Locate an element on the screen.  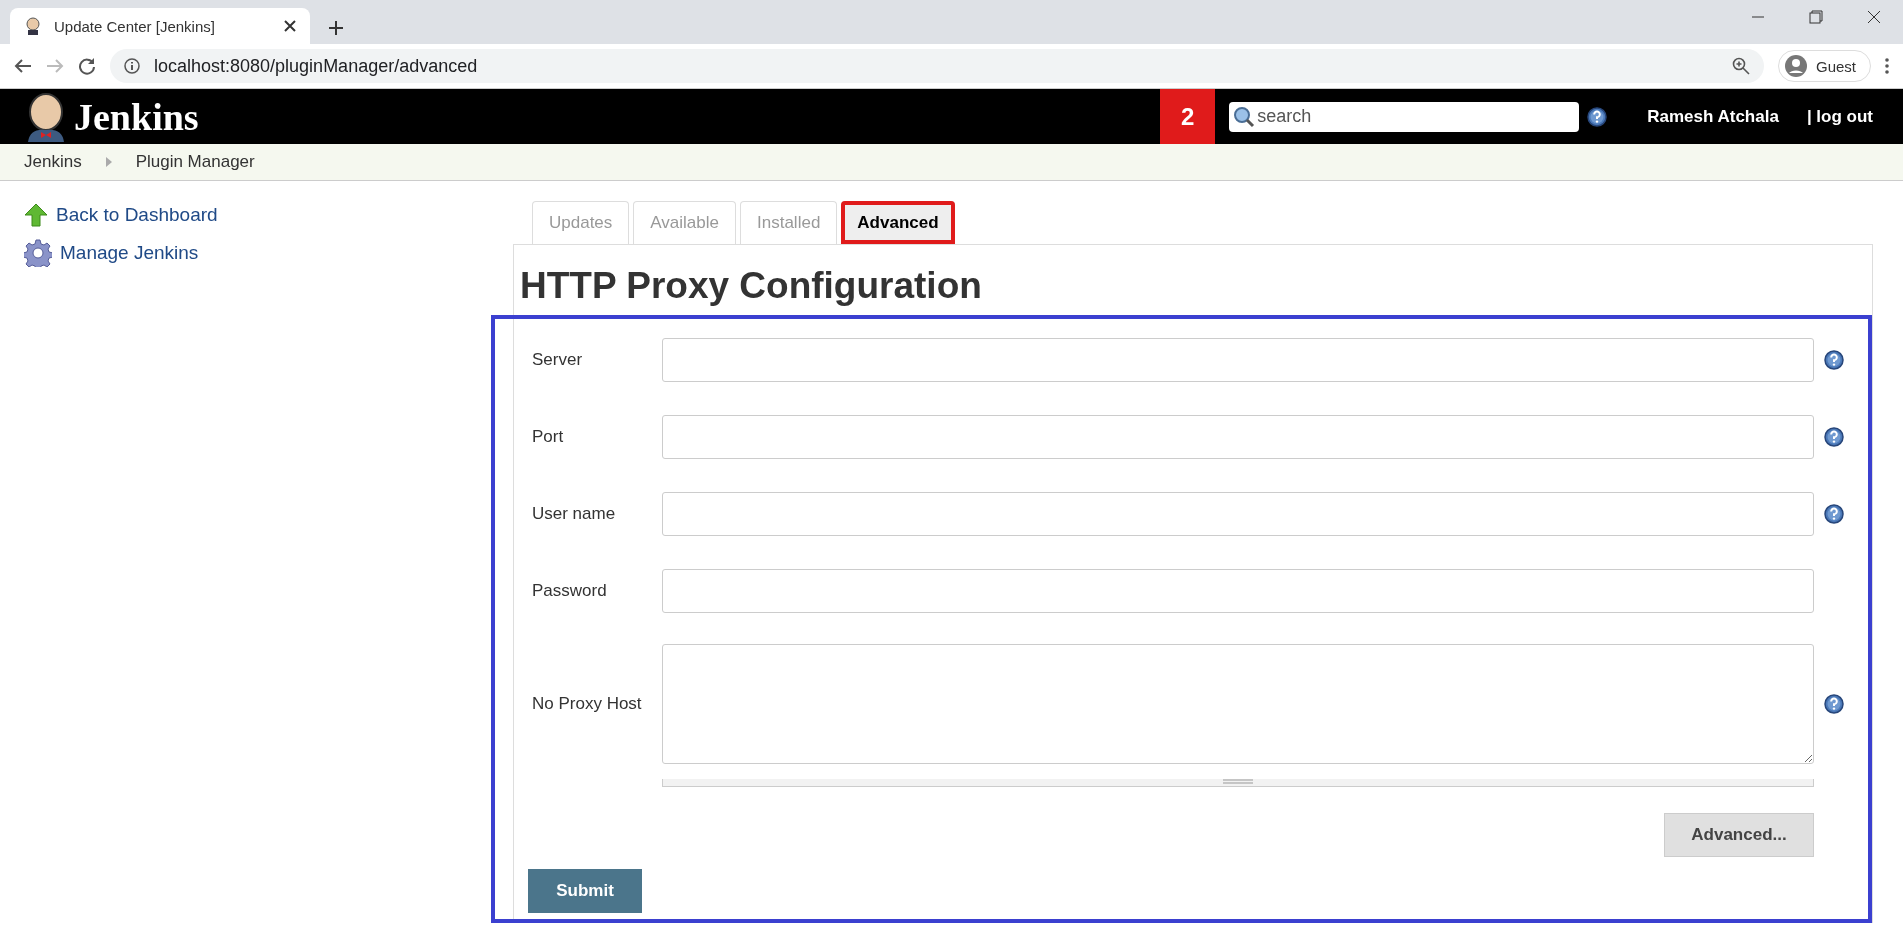
field-label: No Proxy Host is located at coordinates (587, 704).